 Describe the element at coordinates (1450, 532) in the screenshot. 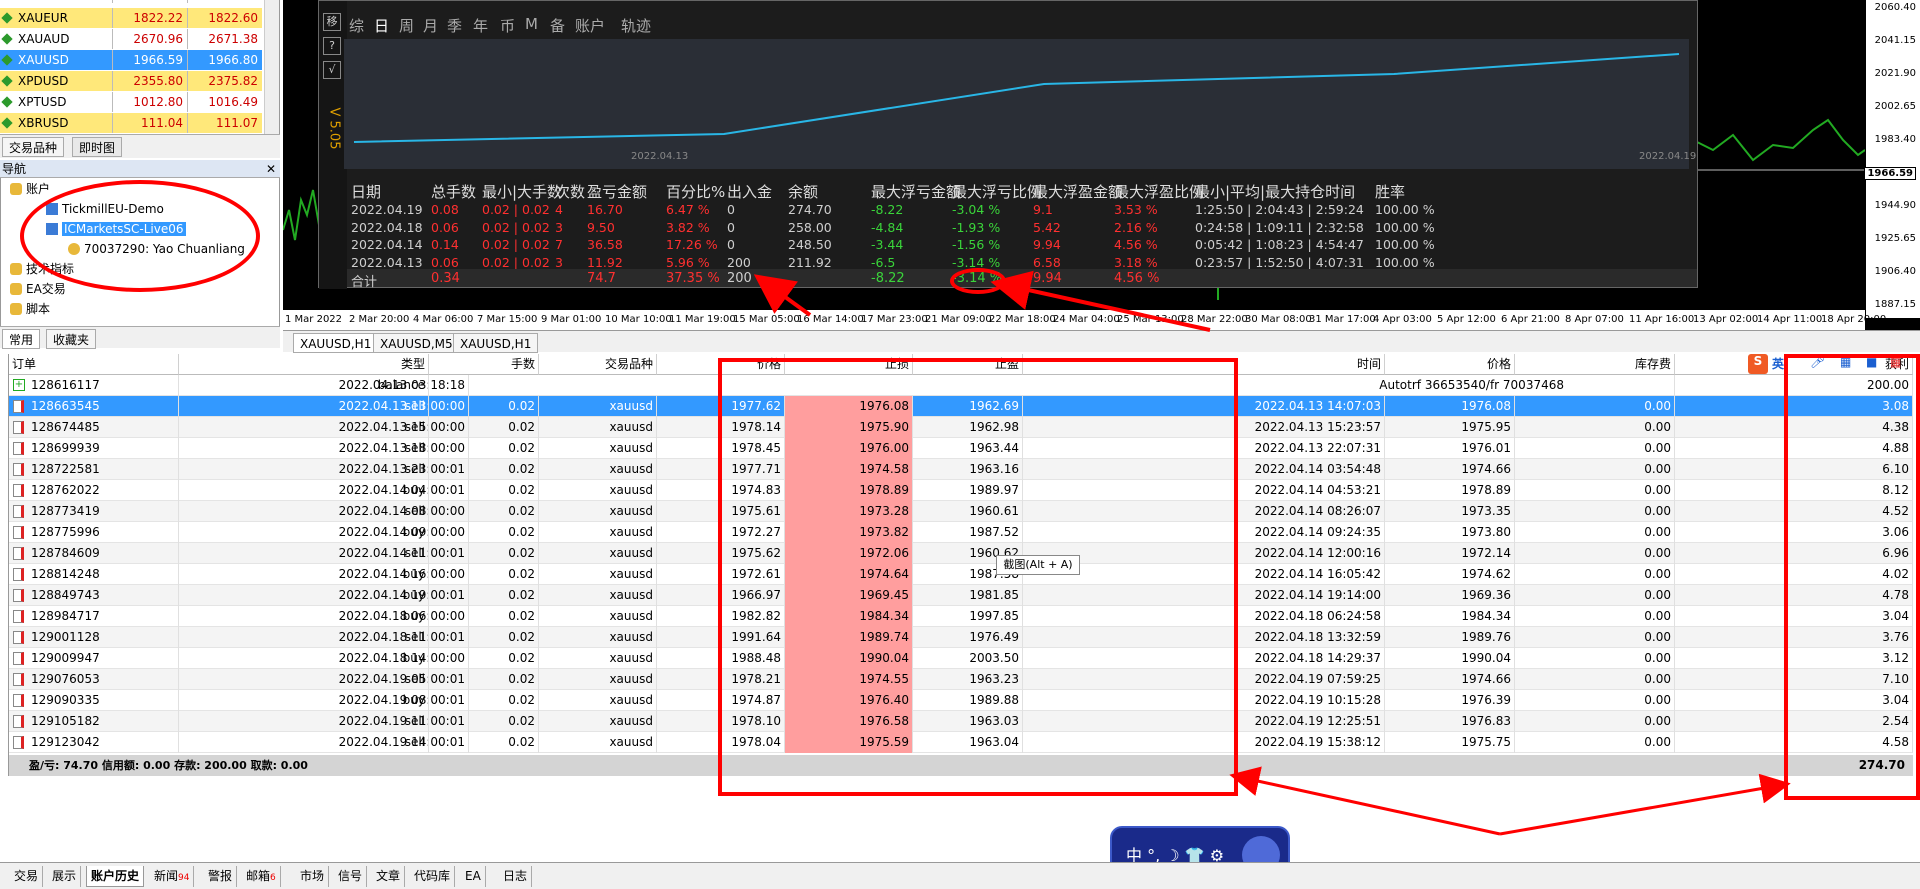

I see `table-cell: 1973.80` at that location.